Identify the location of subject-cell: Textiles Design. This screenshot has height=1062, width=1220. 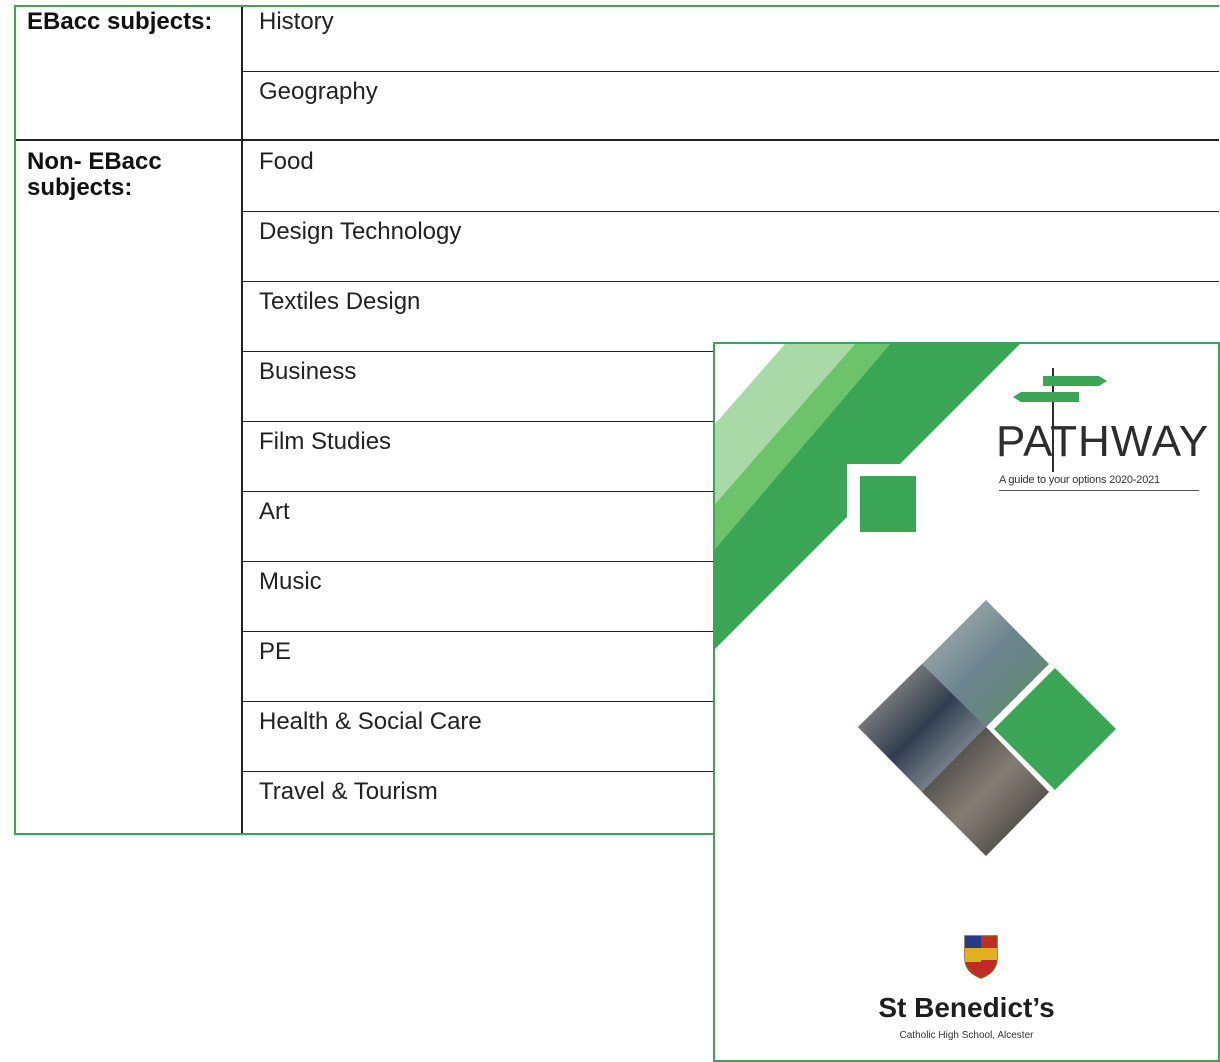
(340, 301).